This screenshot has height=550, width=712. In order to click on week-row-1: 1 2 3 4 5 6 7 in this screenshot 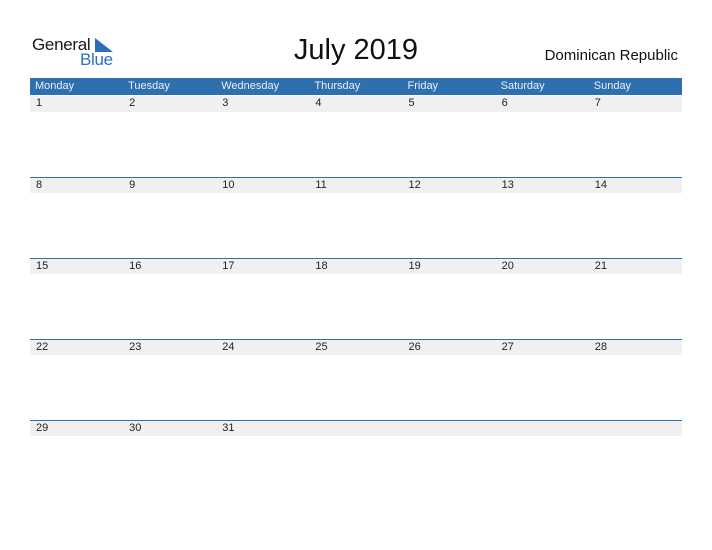, I will do `click(356, 136)`.